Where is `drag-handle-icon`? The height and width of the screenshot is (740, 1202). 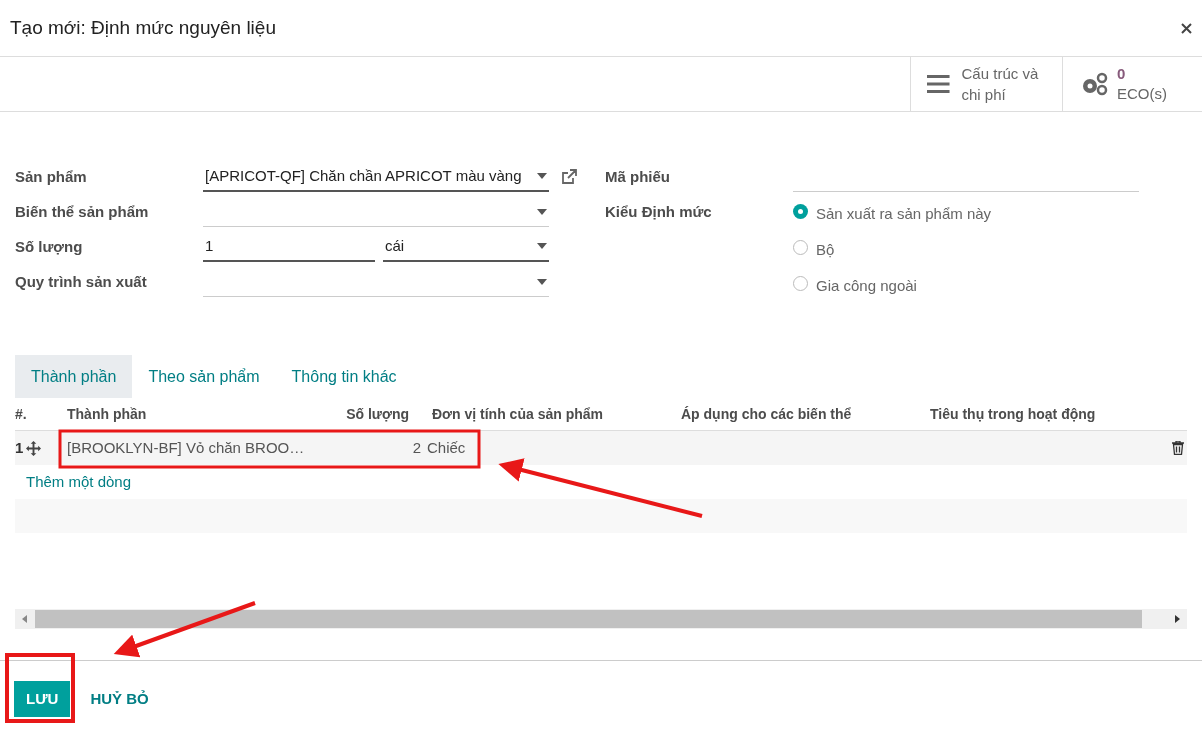
drag-handle-icon is located at coordinates (33, 448).